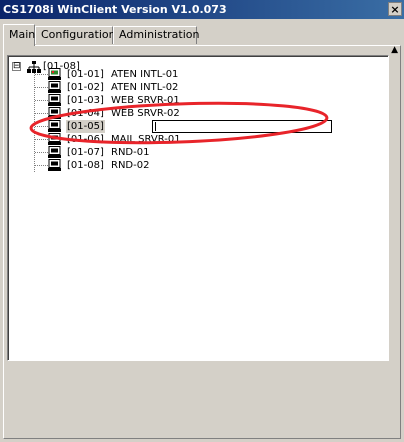  I want to click on port-label: [01-03], so click(85, 100).